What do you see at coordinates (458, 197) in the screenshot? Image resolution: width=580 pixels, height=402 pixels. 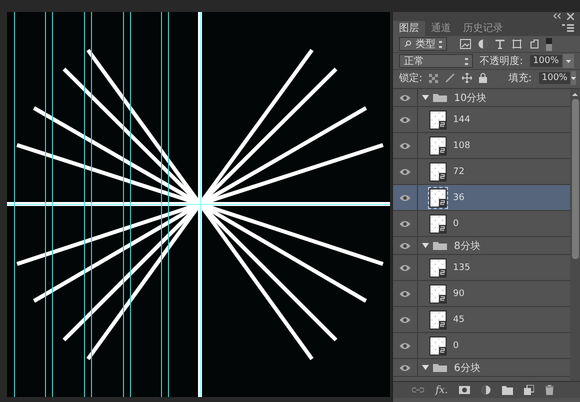 I see `layer-name: 36` at bounding box center [458, 197].